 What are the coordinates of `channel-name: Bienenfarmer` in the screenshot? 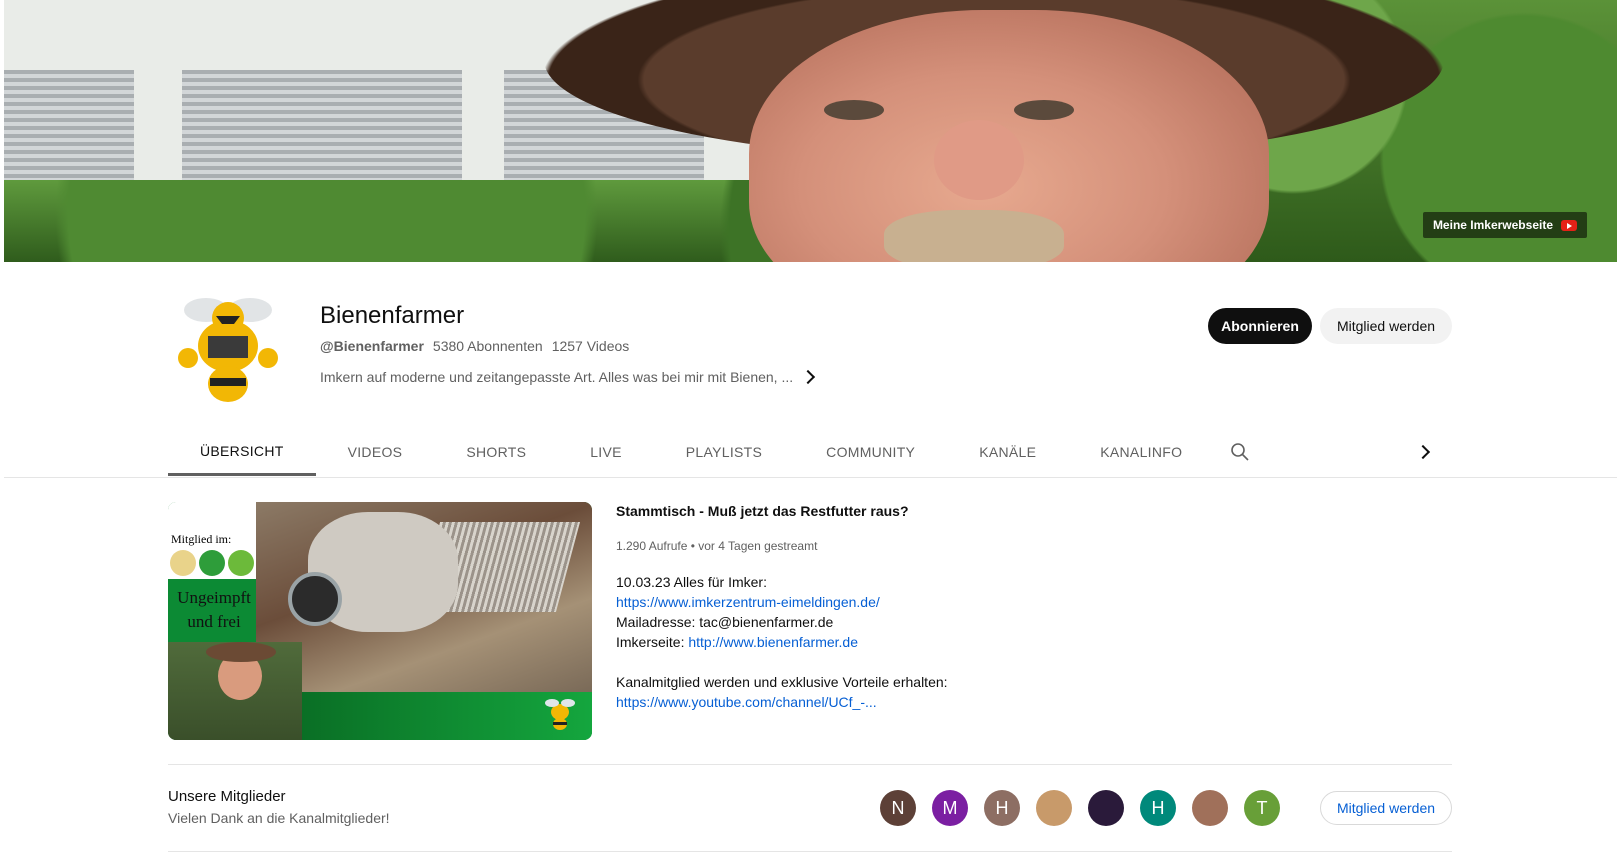 It's located at (392, 315).